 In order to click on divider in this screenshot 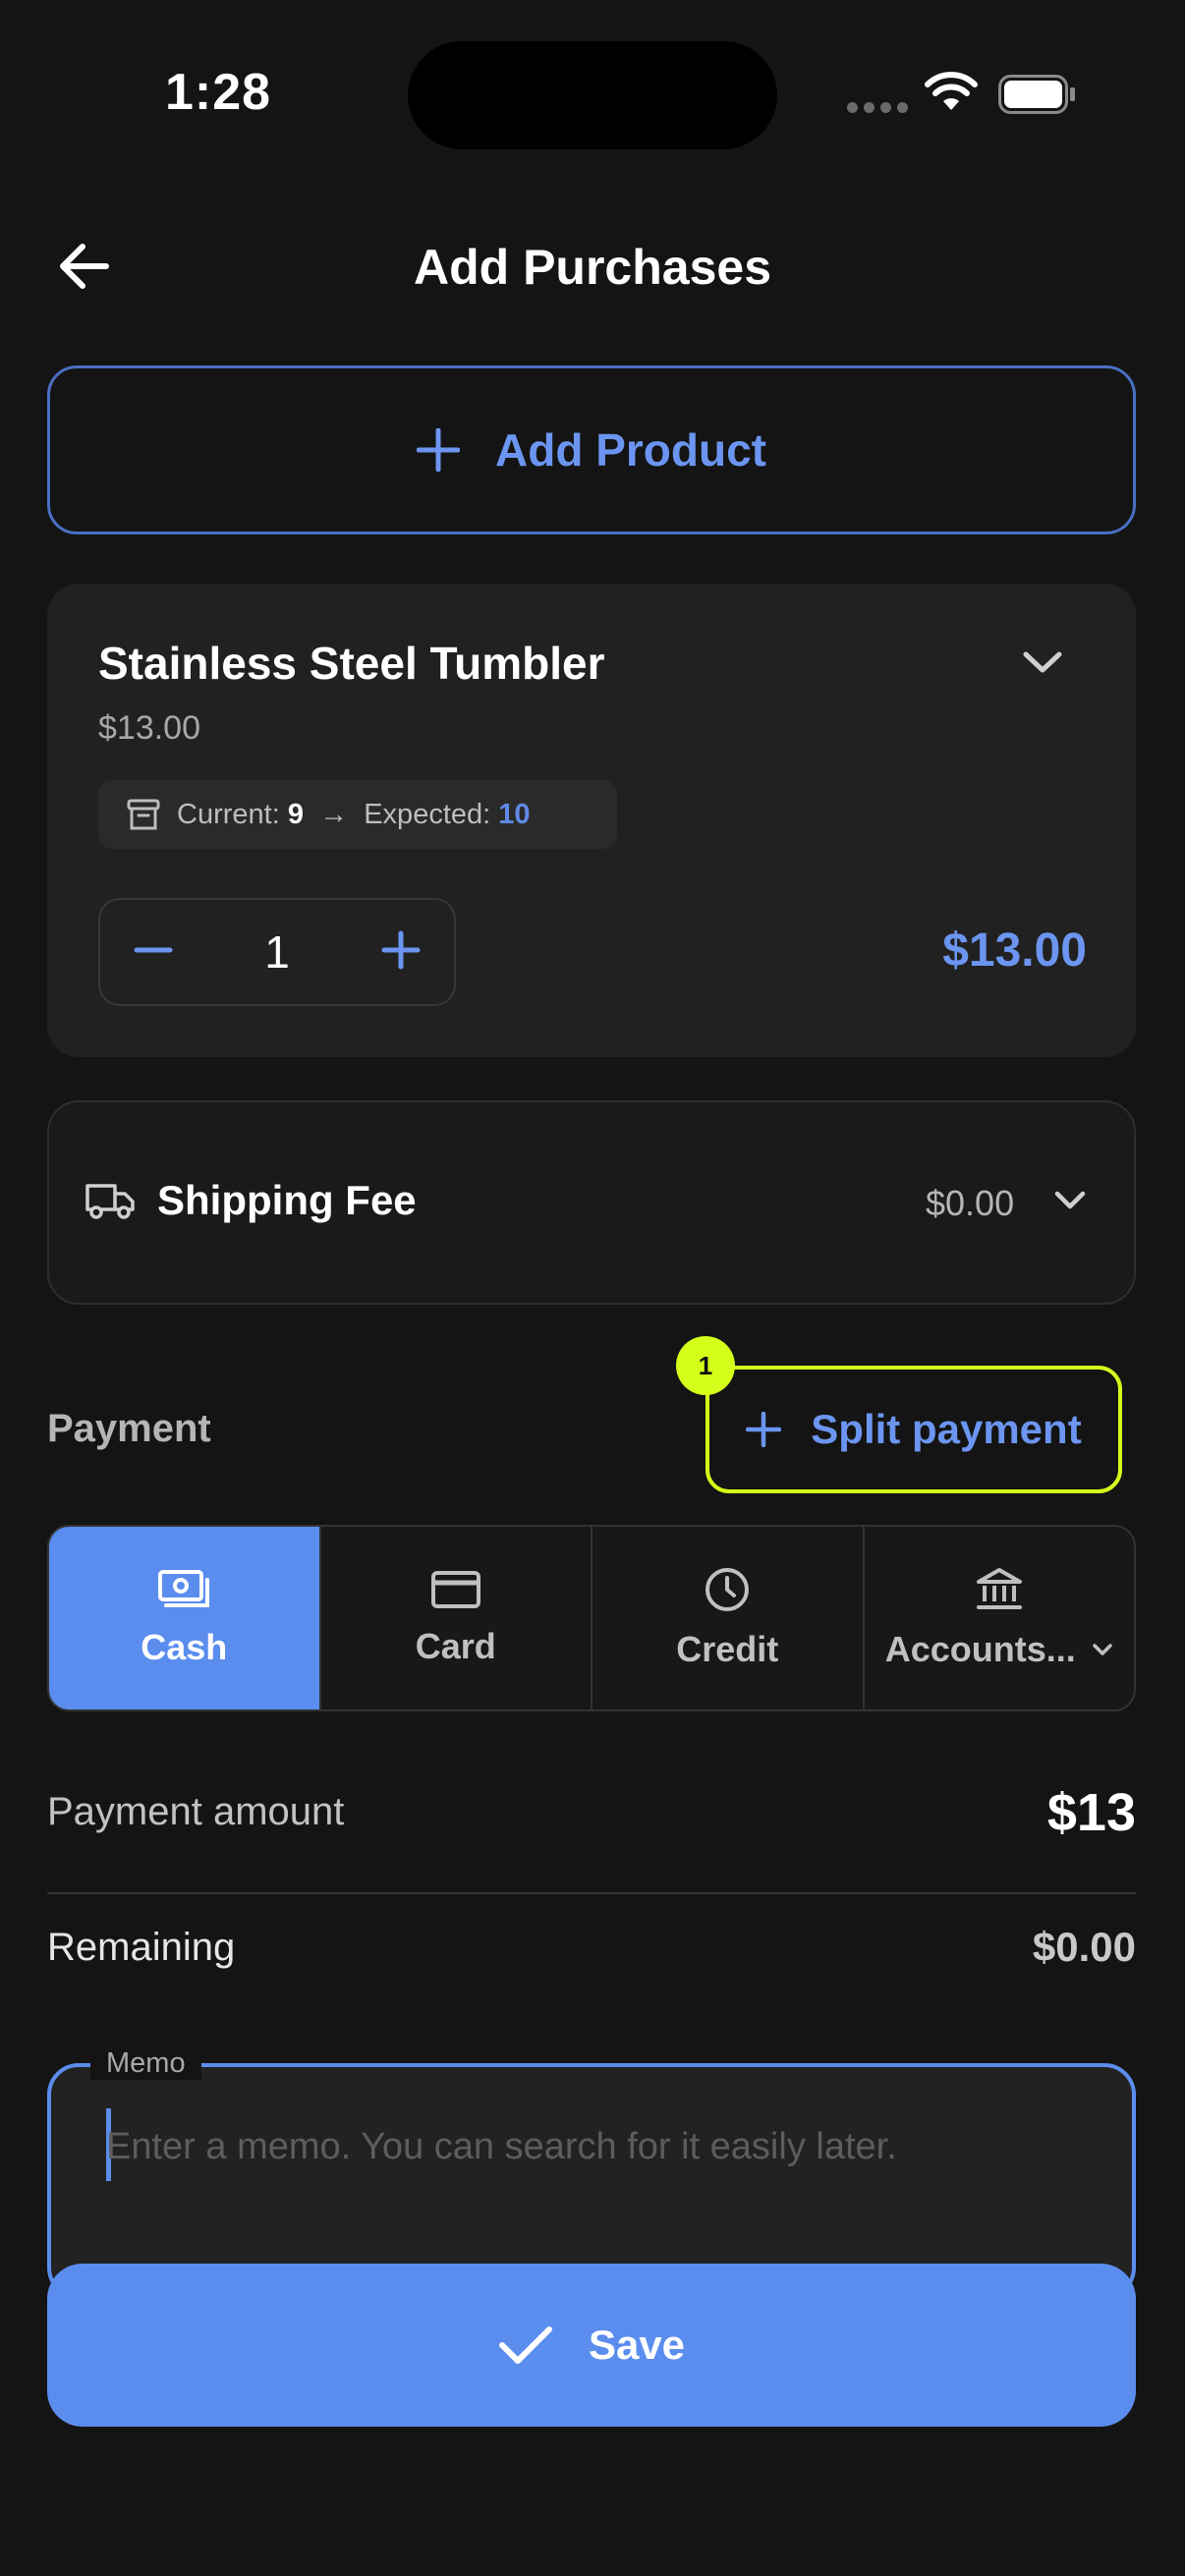, I will do `click(592, 1893)`.